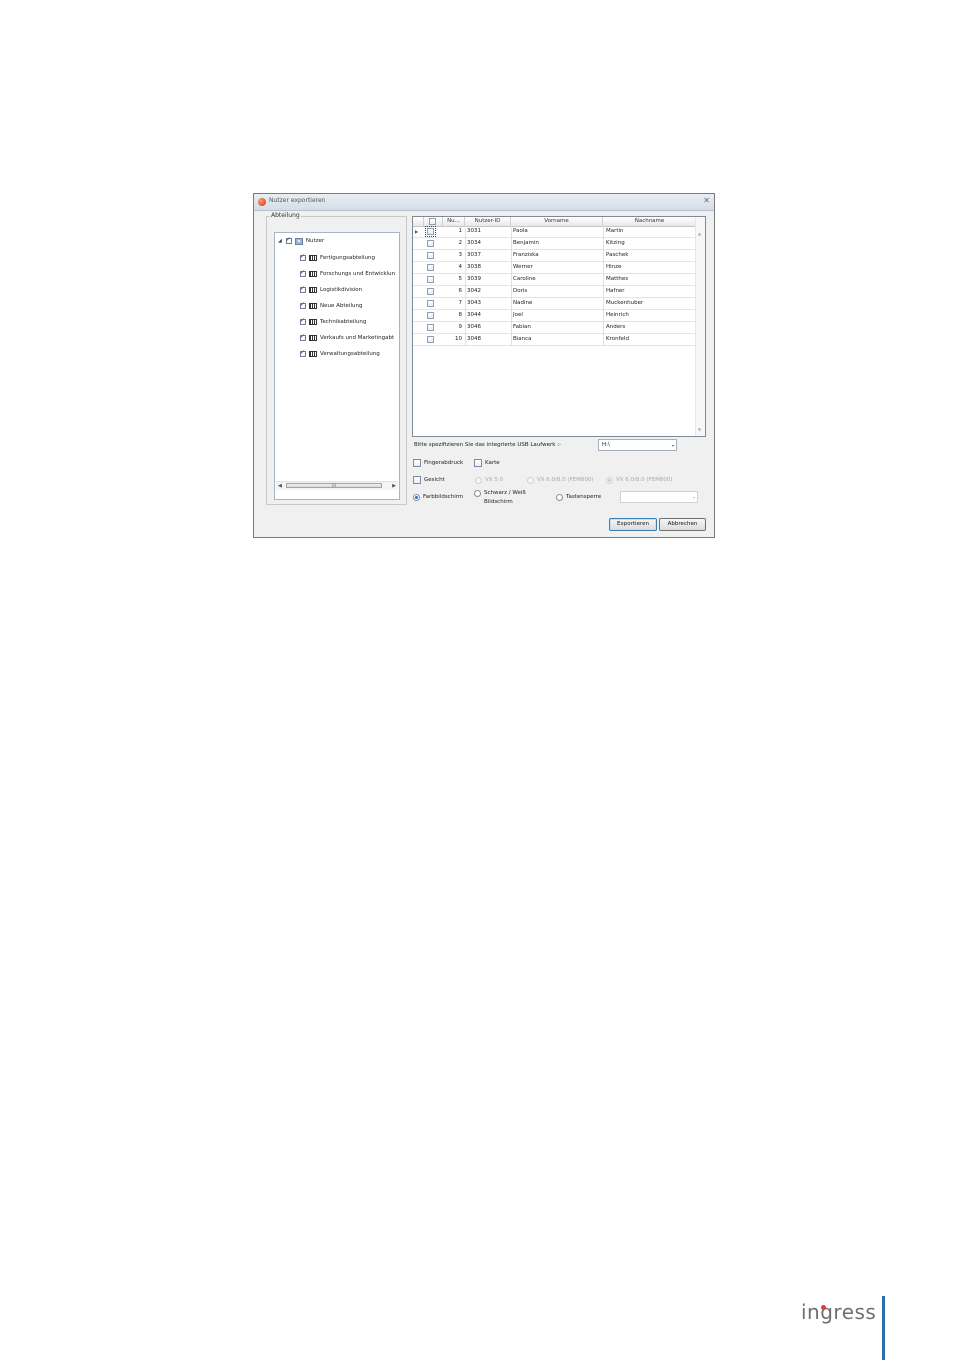 The height and width of the screenshot is (1362, 954). What do you see at coordinates (474, 243) in the screenshot?
I see `cell-user-id: 3034` at bounding box center [474, 243].